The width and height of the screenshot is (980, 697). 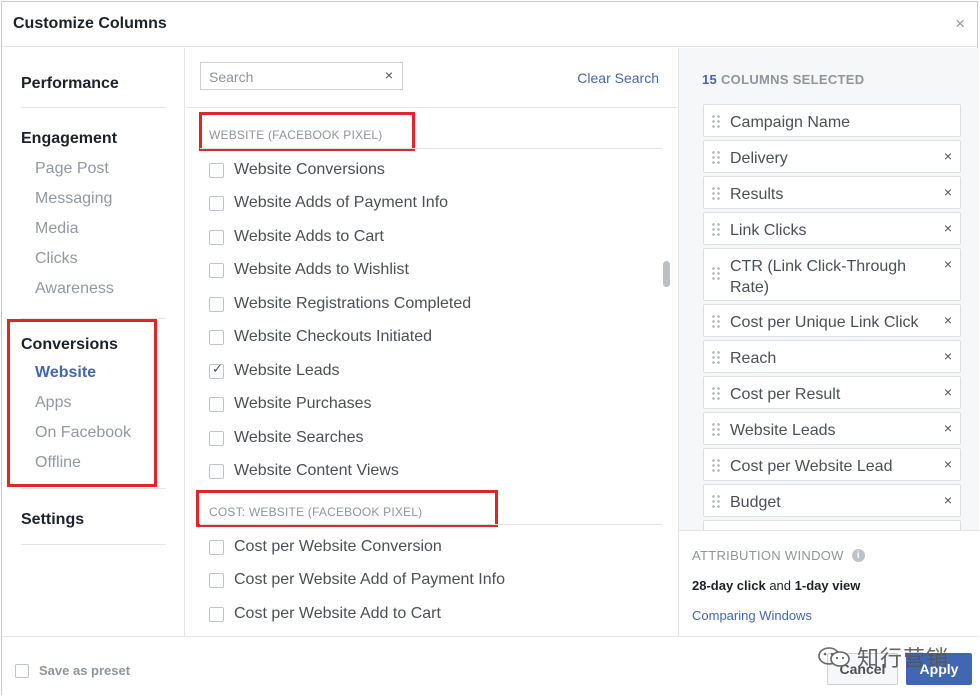 I want to click on search-clear-icon: ×, so click(x=389, y=75).